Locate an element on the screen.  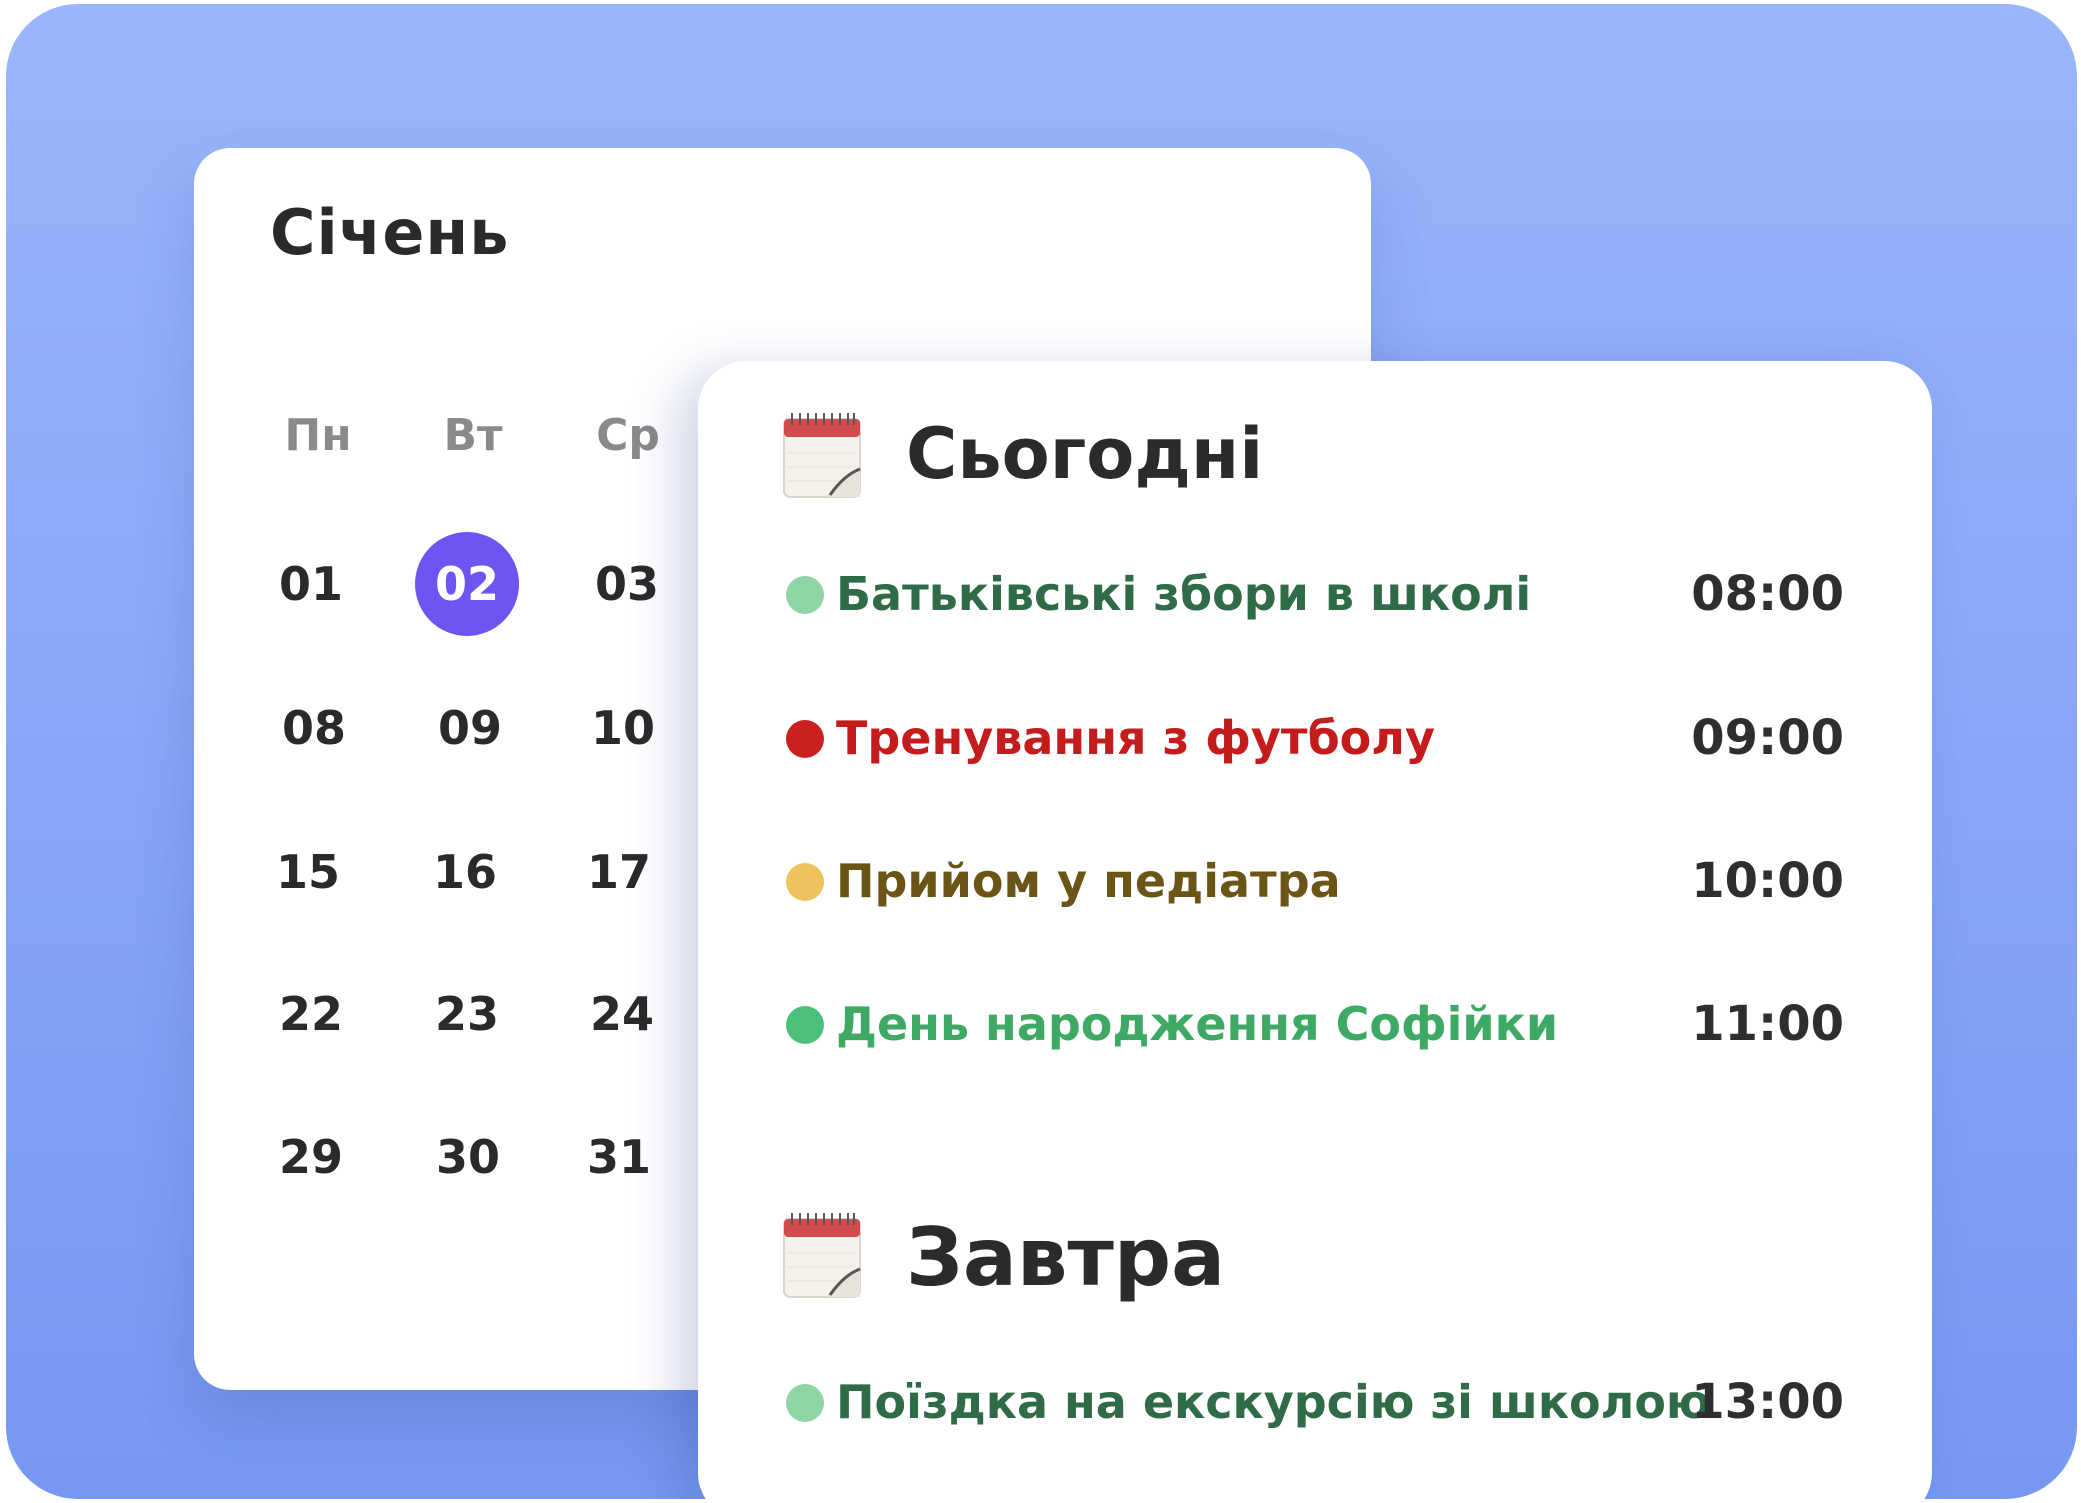
event-item: Тренування з футболу 09:00 is located at coordinates (1315, 738).